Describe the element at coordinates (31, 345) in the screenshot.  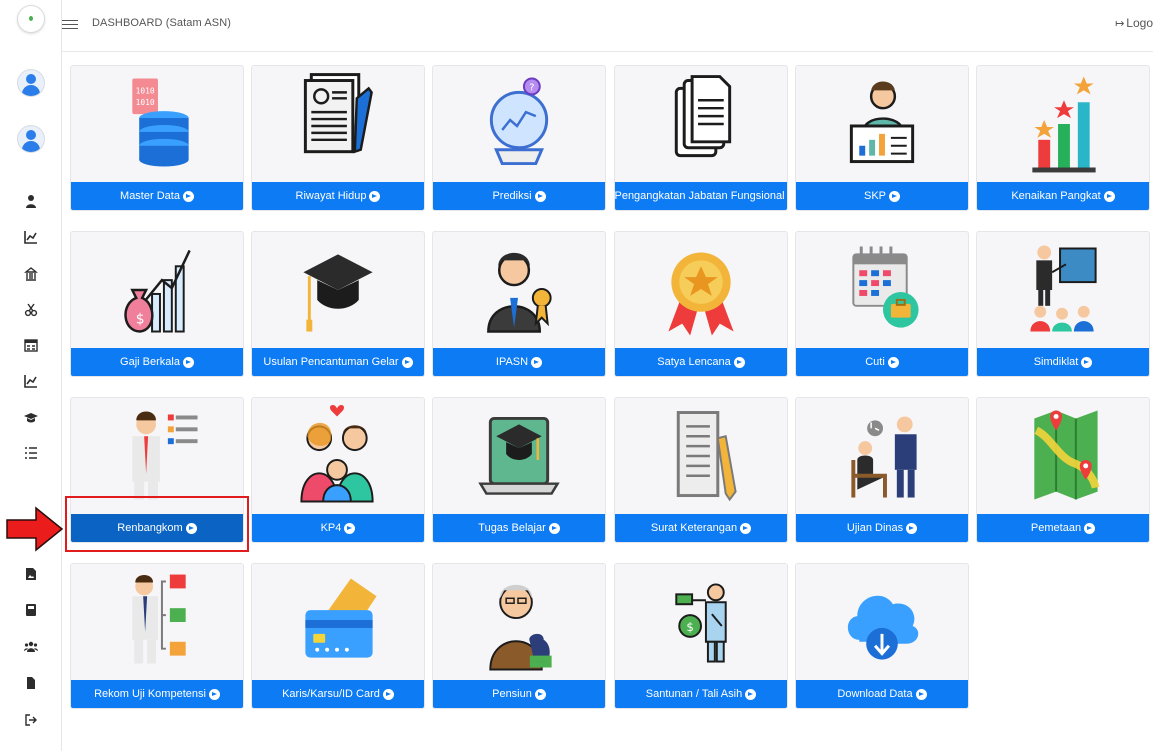
I see `sidebar-calendar-icon` at that location.